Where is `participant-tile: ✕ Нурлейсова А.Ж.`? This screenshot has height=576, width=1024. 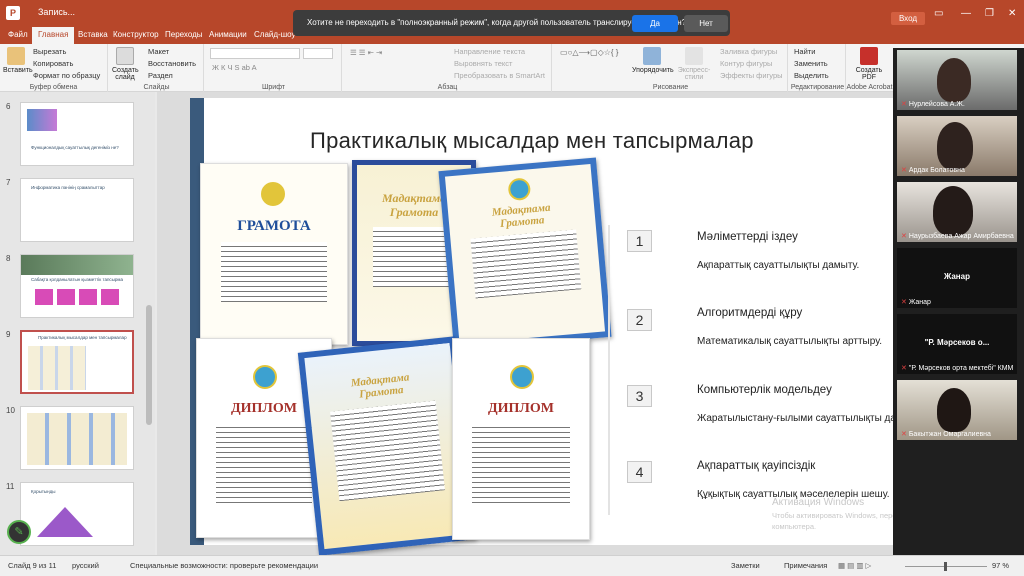
participant-tile: ✕ Нурлейсова А.Ж. is located at coordinates (957, 80).